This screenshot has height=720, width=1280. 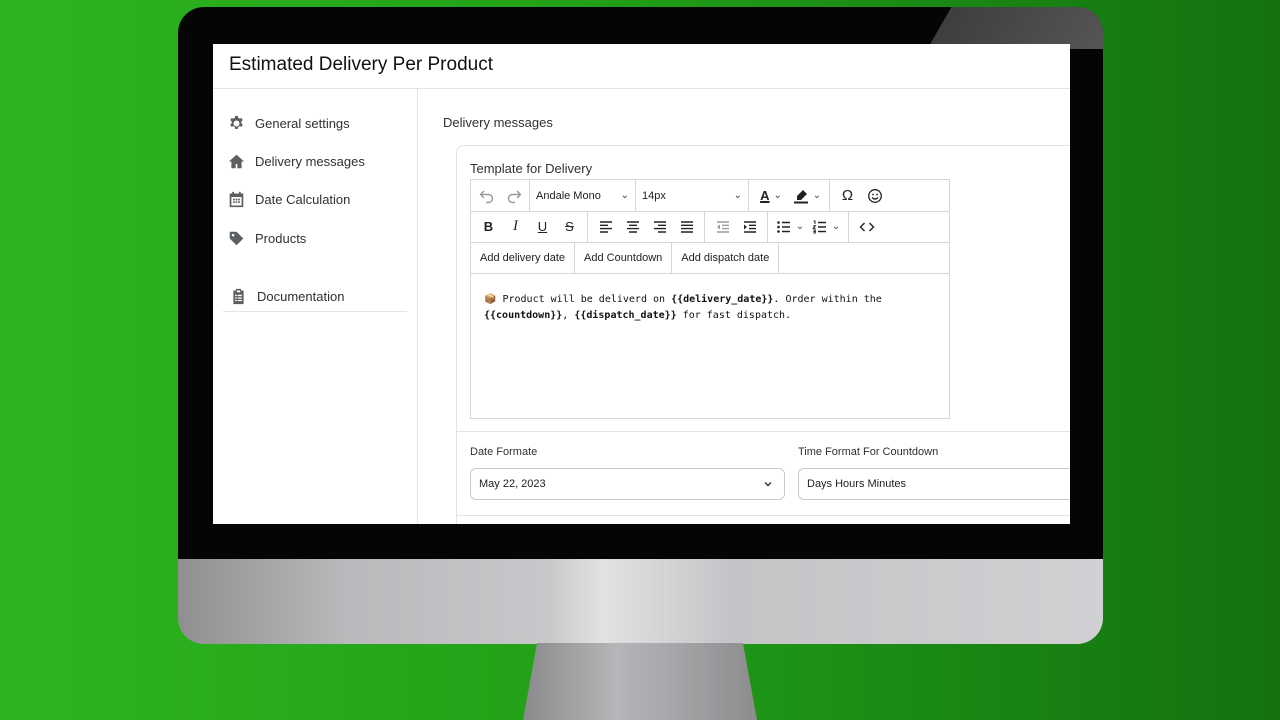 I want to click on delivery-date-placeholder: {{delivery_date}}, so click(x=722, y=299).